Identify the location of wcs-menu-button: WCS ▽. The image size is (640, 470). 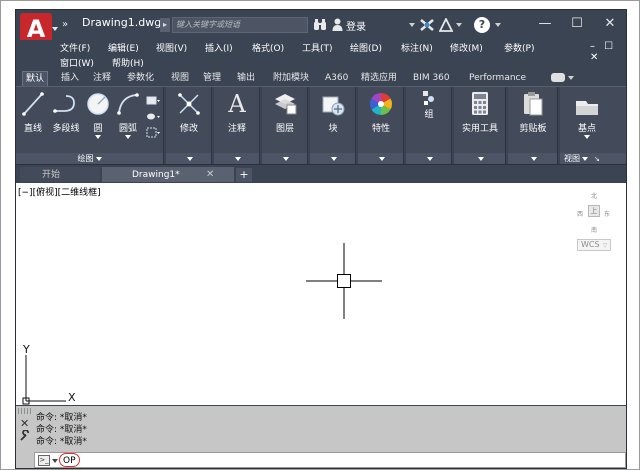
(594, 245).